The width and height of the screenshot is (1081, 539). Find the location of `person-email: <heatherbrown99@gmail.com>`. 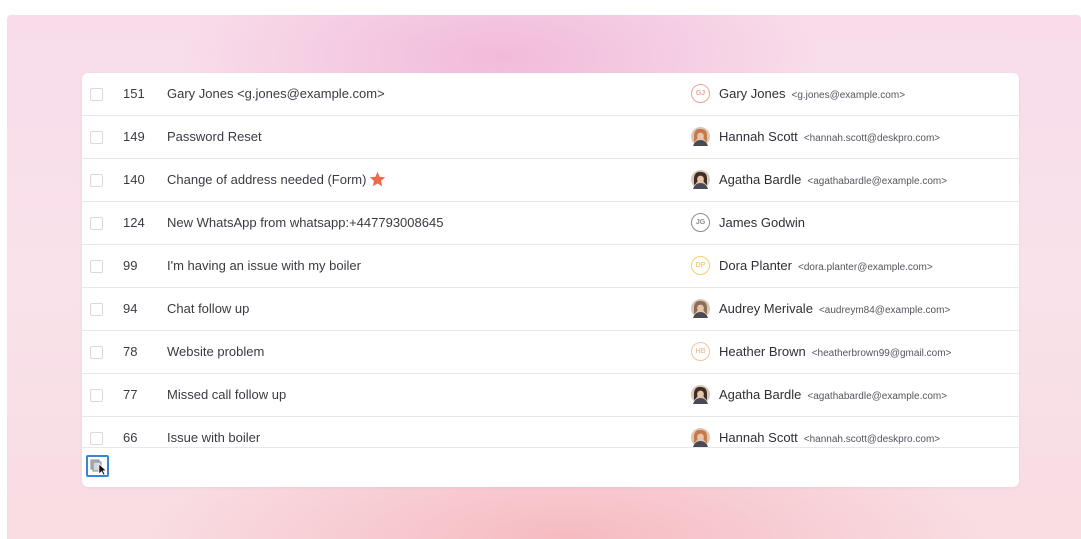

person-email: <heatherbrown99@gmail.com> is located at coordinates (881, 353).